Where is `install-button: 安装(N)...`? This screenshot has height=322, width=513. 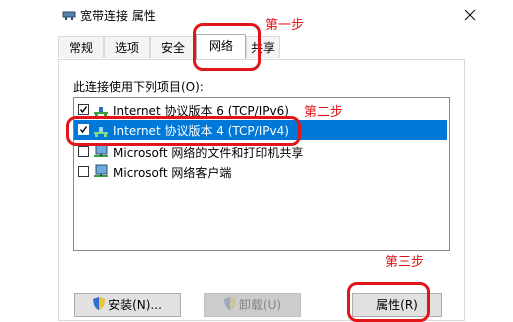
install-button: 安装(N)... is located at coordinates (127, 305).